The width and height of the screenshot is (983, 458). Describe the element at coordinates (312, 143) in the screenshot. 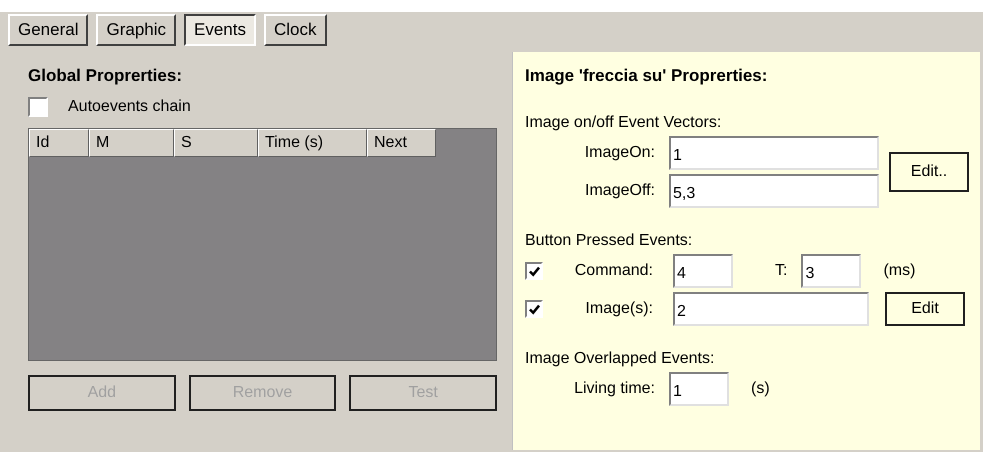

I see `column-header: Time (s)` at that location.